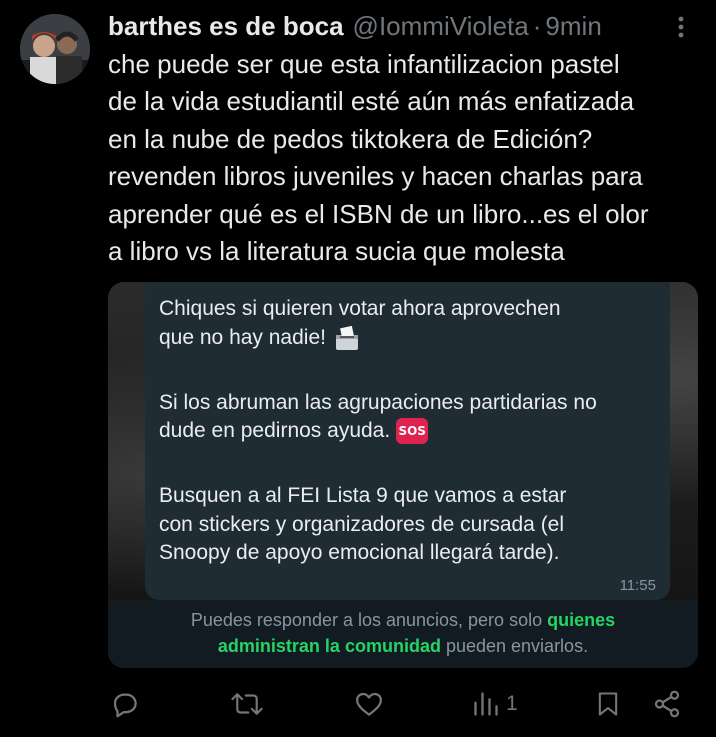  Describe the element at coordinates (637, 585) in the screenshot. I see `message-time: 11:55` at that location.